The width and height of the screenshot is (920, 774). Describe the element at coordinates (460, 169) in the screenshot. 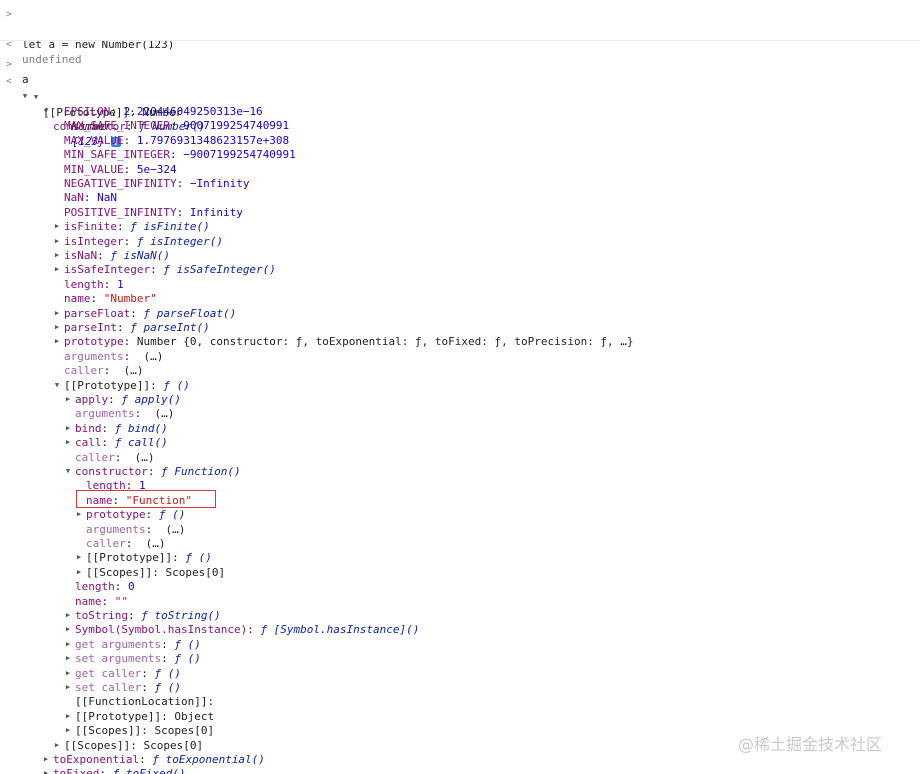

I see `tree-row: MIN_VALUE: 5e−324` at that location.